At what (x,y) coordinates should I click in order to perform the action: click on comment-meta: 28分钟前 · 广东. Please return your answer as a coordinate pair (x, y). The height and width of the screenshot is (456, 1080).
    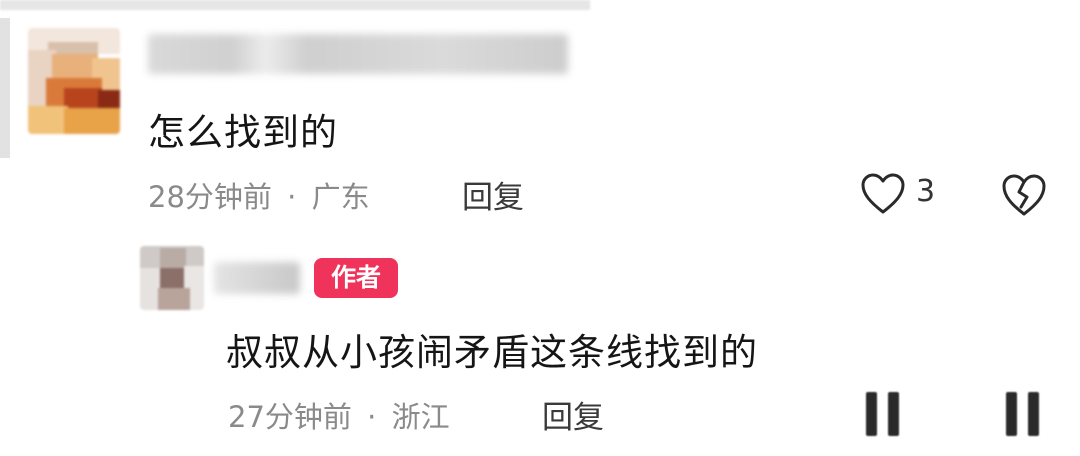
    Looking at the image, I should click on (259, 195).